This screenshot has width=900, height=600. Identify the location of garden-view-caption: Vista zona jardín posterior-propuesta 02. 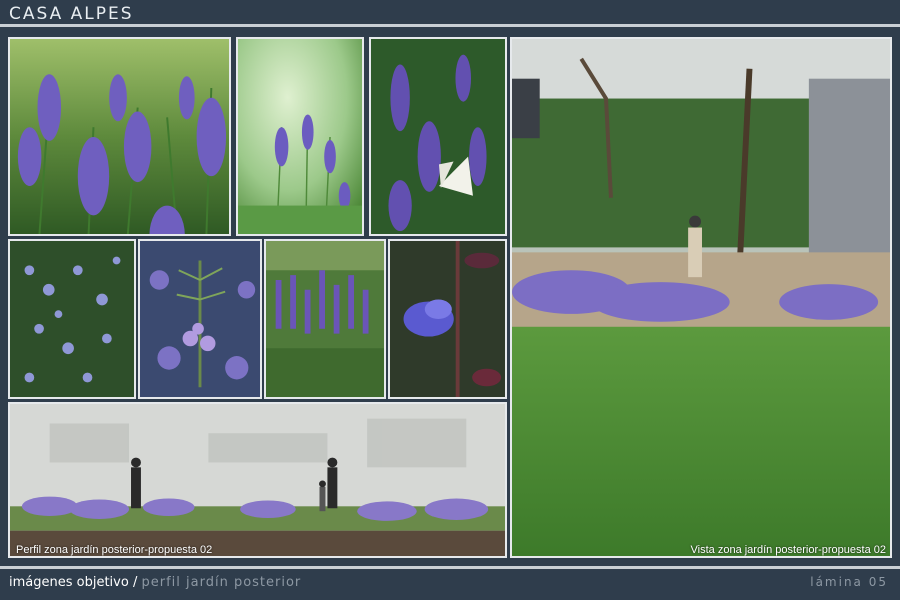
(788, 550).